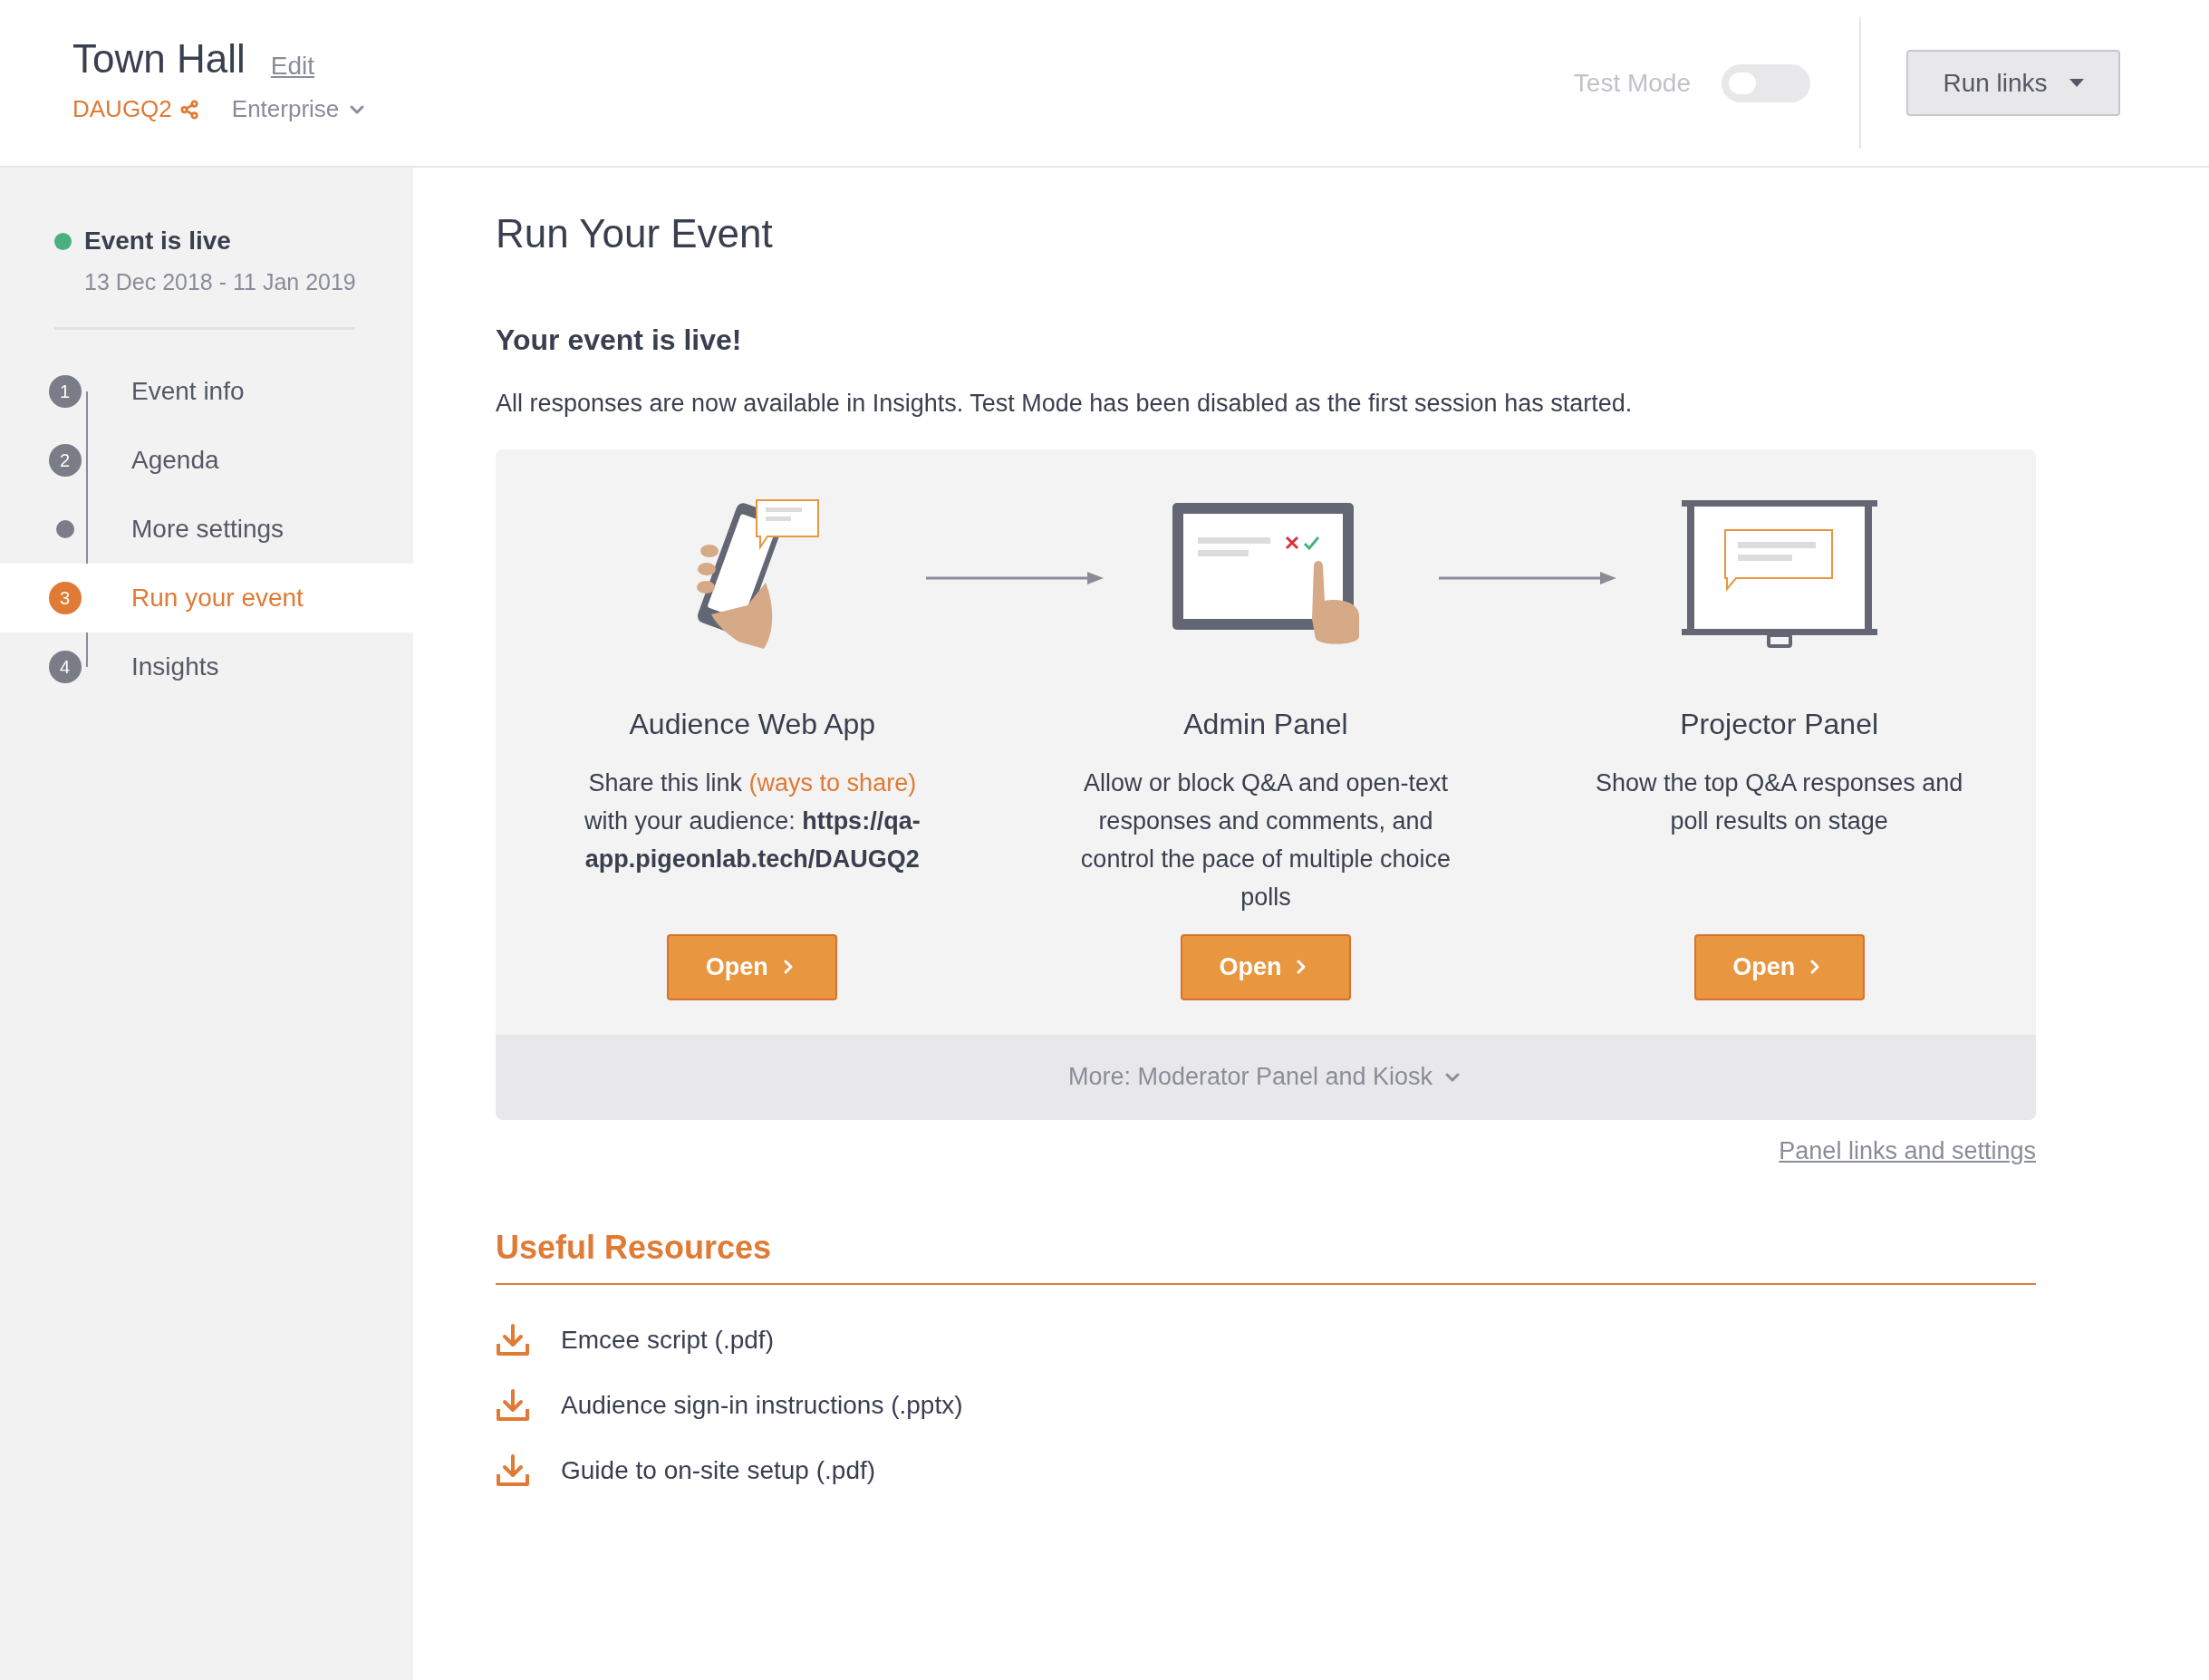  What do you see at coordinates (1907, 1151) in the screenshot?
I see `panel-settings-link: Panel links and settings` at bounding box center [1907, 1151].